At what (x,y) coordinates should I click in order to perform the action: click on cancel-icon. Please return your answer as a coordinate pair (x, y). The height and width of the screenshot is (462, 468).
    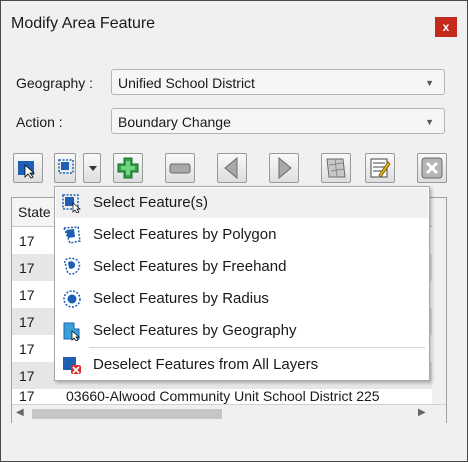
    Looking at the image, I should click on (432, 168).